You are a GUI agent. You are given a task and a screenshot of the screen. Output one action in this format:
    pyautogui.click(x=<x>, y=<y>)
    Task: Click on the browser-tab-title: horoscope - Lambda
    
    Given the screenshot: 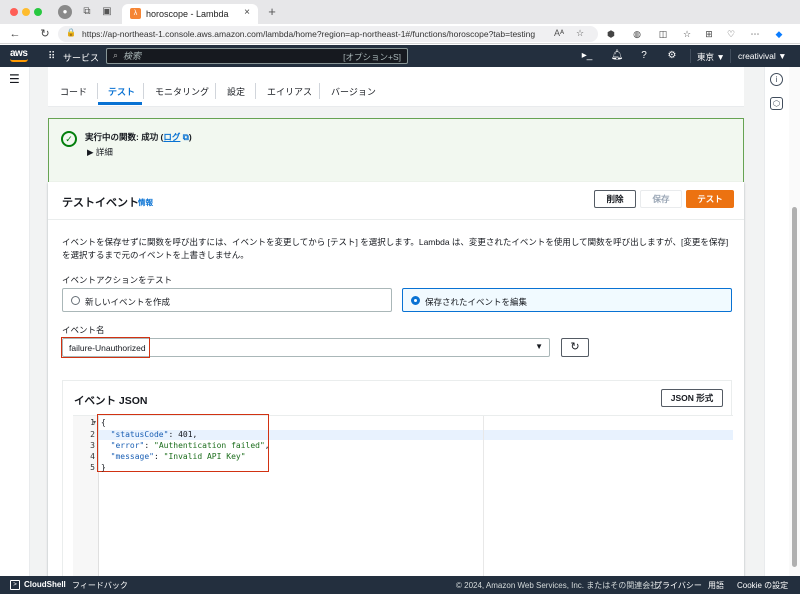 What is the action you would take?
    pyautogui.click(x=187, y=14)
    